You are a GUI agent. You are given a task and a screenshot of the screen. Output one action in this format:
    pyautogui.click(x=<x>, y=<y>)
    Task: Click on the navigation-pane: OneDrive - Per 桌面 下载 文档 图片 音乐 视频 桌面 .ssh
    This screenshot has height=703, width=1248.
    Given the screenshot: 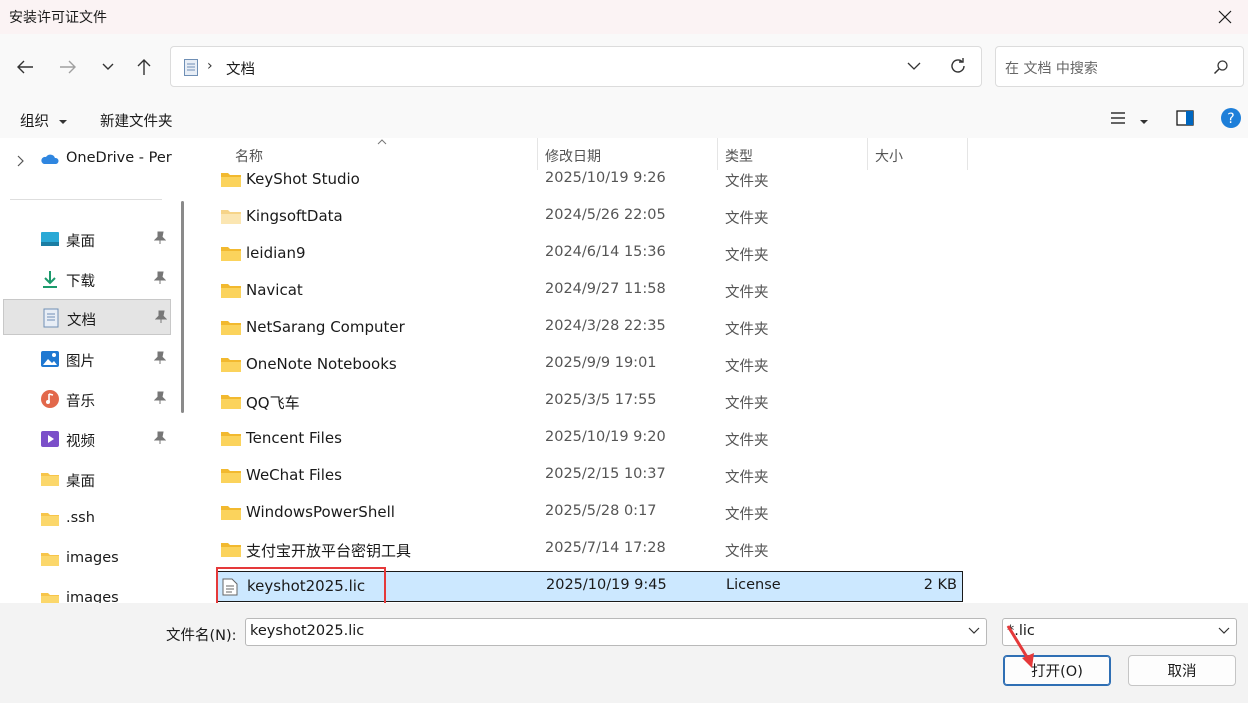 What is the action you would take?
    pyautogui.click(x=95, y=370)
    